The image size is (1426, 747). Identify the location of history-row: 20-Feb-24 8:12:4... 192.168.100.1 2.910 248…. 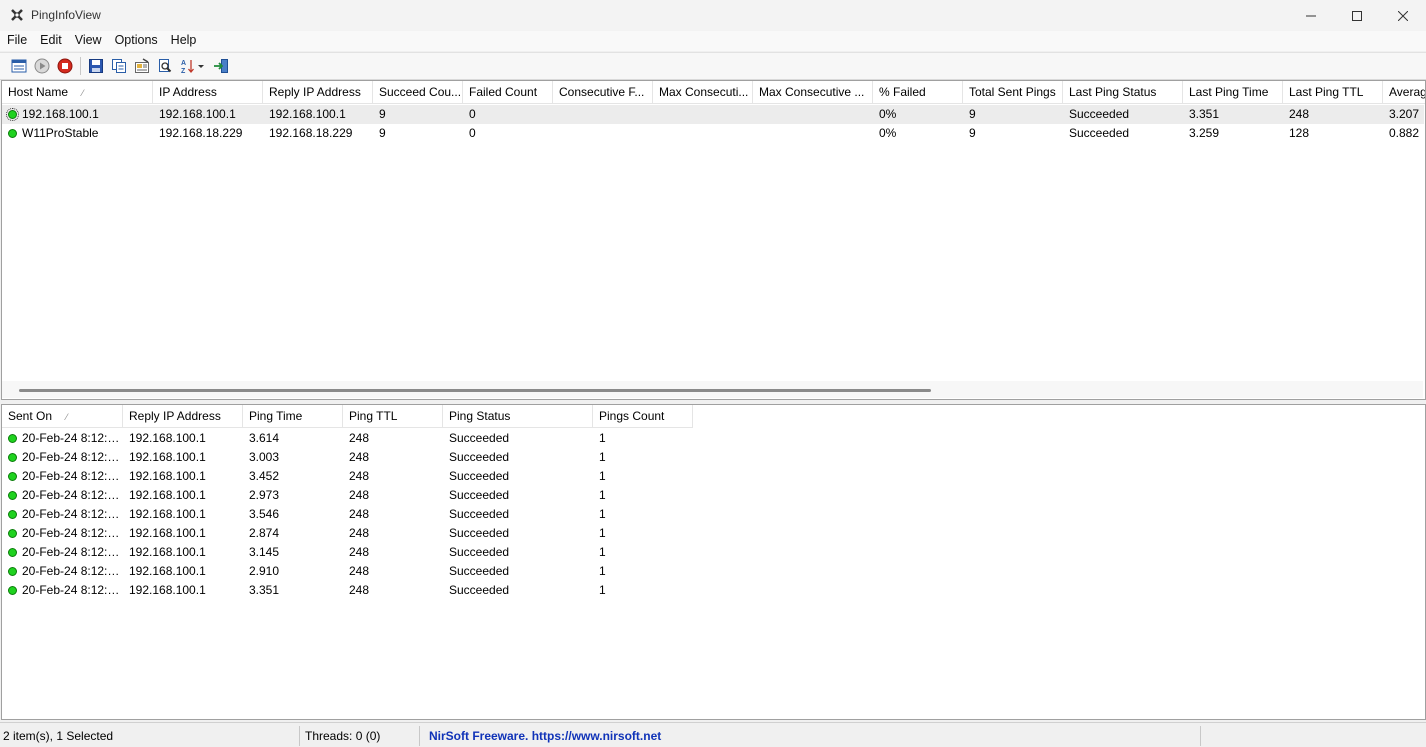
(713, 571).